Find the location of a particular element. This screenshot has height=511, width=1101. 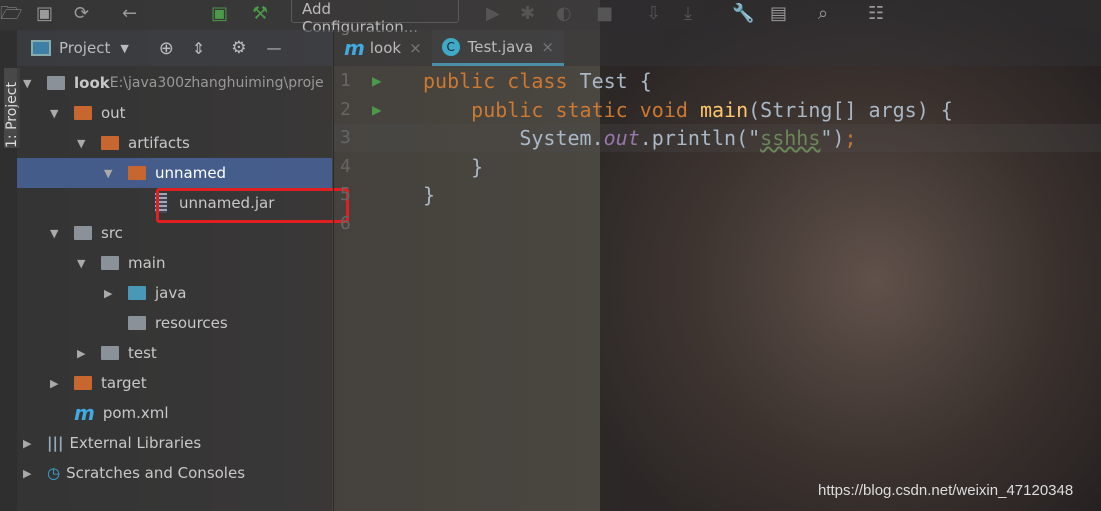

debug-icon: ✱ is located at coordinates (527, 14).